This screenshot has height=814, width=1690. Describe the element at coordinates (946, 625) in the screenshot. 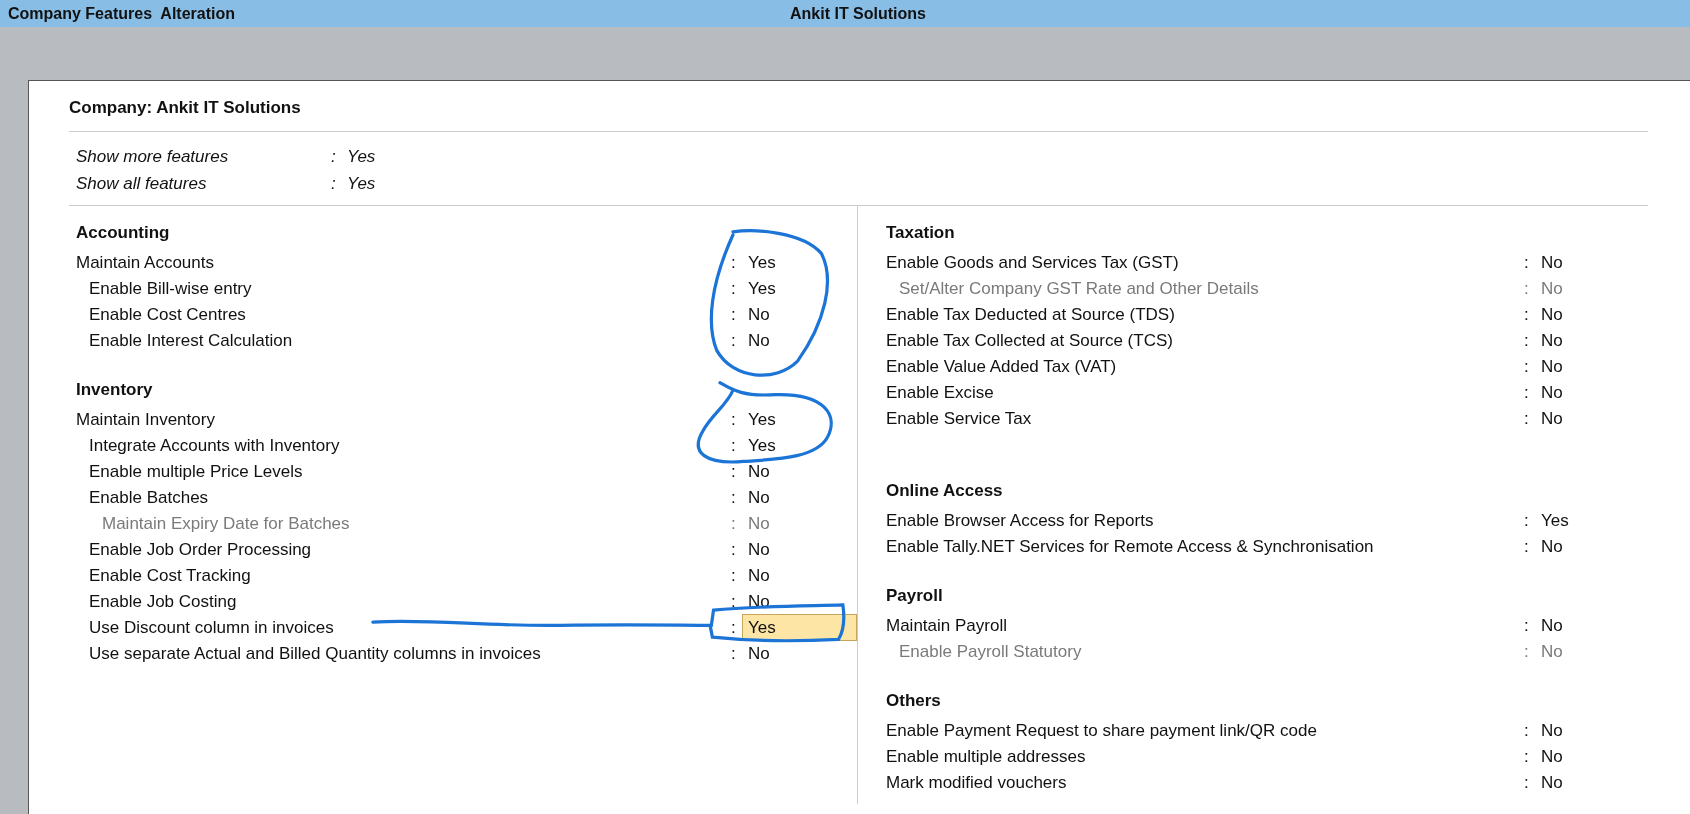

I see `feature-label: Maintain Payroll` at that location.